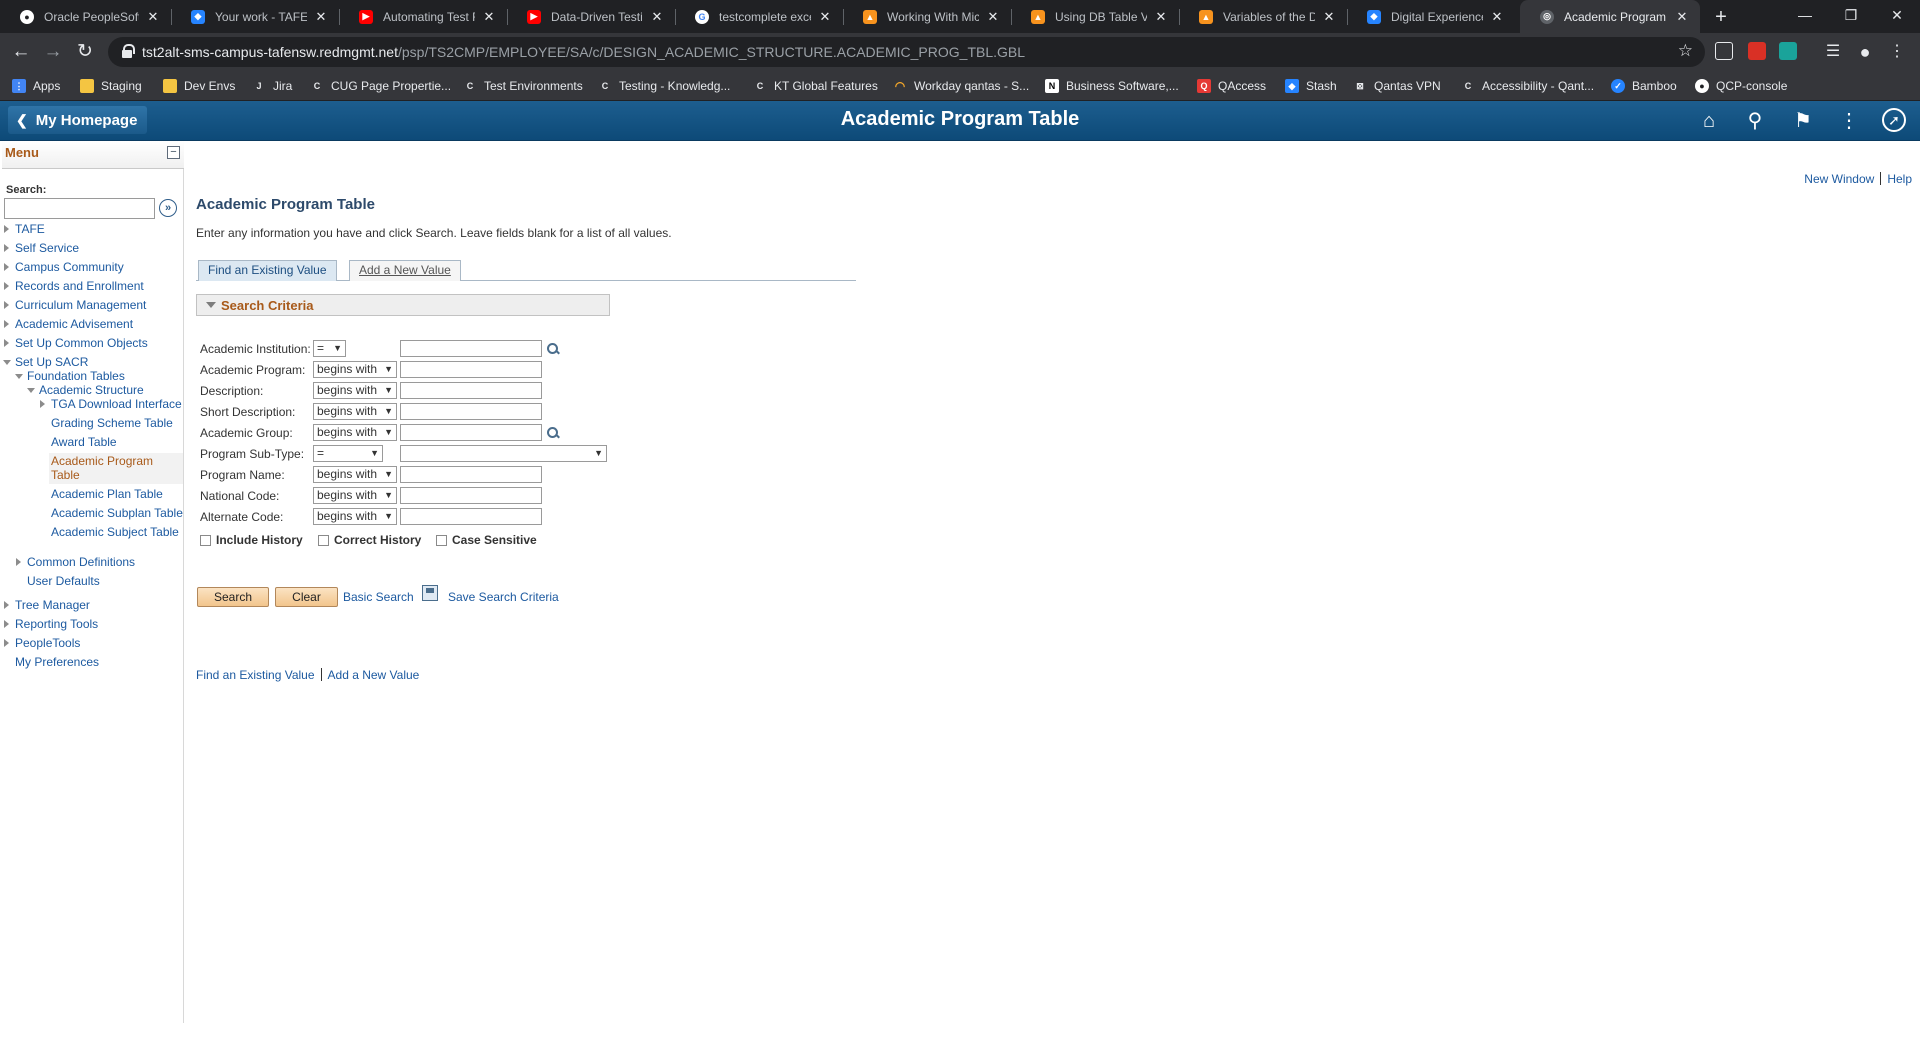 The width and height of the screenshot is (1920, 1040). Describe the element at coordinates (1231, 86) in the screenshot. I see `bookmark-qaccess: Q QAccess` at that location.